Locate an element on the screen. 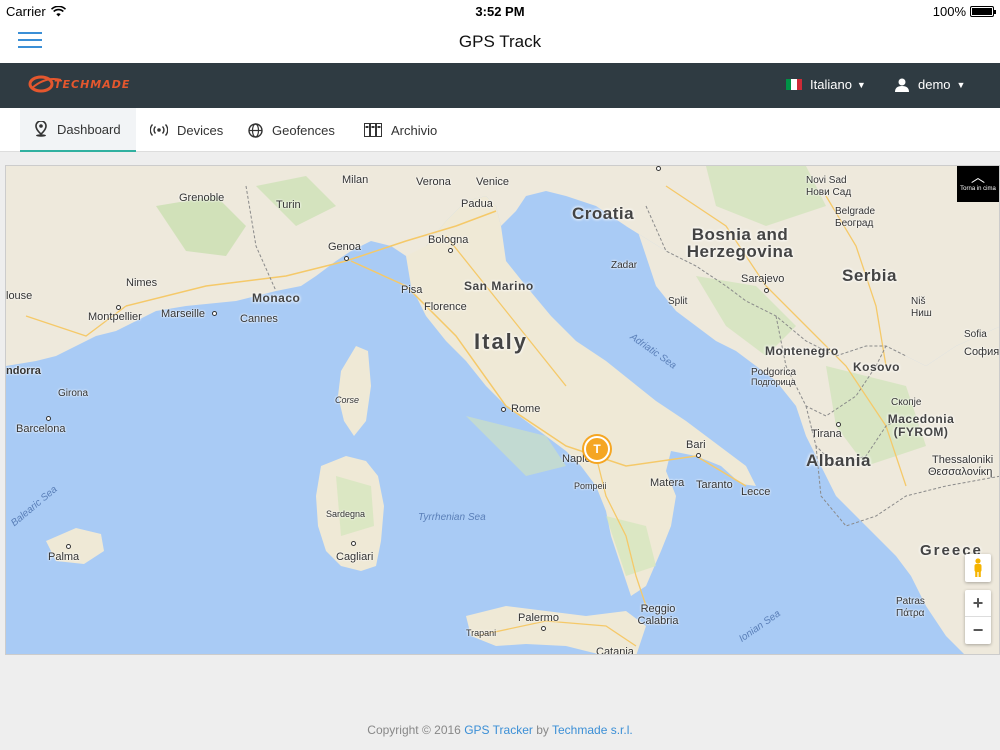 The height and width of the screenshot is (750, 1000). tab-label: Dashboard is located at coordinates (89, 129).